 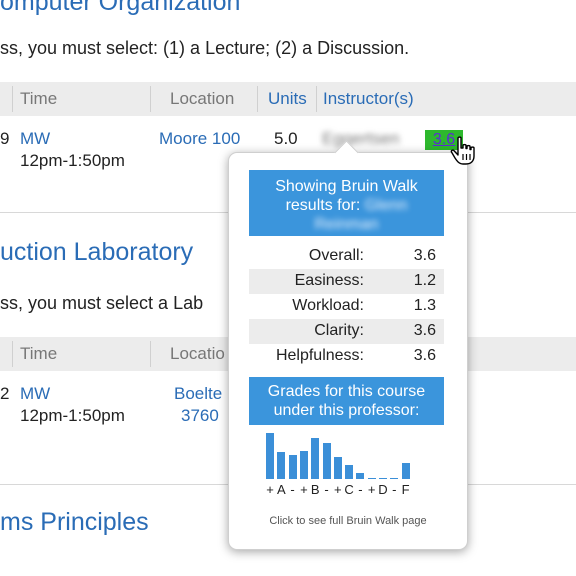 I want to click on instructor-name: Eggertsen, so click(x=361, y=138).